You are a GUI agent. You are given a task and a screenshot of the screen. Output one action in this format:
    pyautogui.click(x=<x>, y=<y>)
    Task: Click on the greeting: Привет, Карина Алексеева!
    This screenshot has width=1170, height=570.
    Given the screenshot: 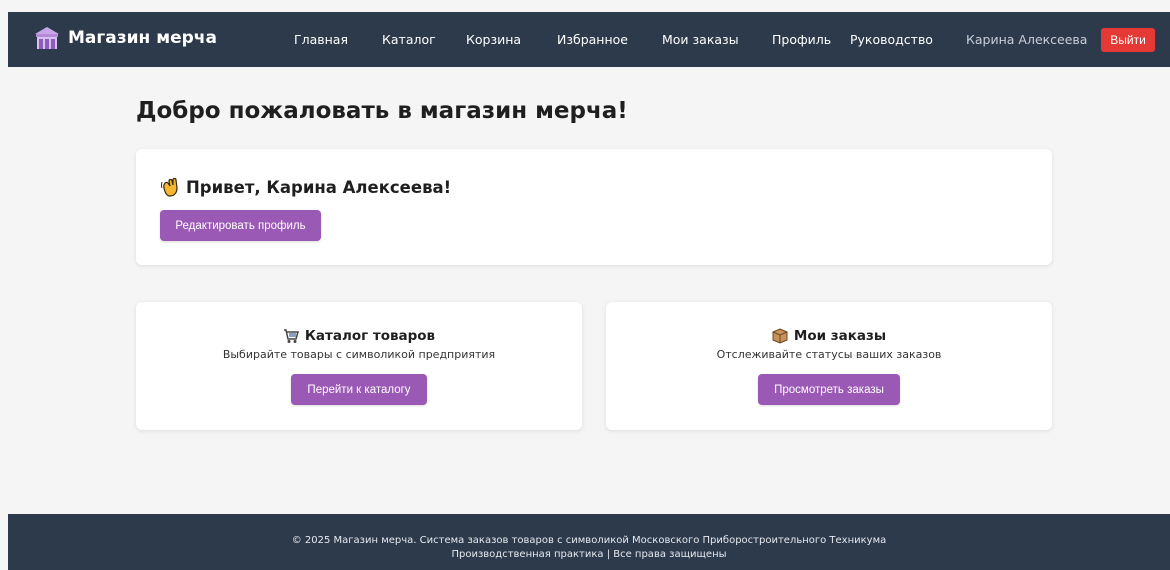 What is the action you would take?
    pyautogui.click(x=305, y=187)
    